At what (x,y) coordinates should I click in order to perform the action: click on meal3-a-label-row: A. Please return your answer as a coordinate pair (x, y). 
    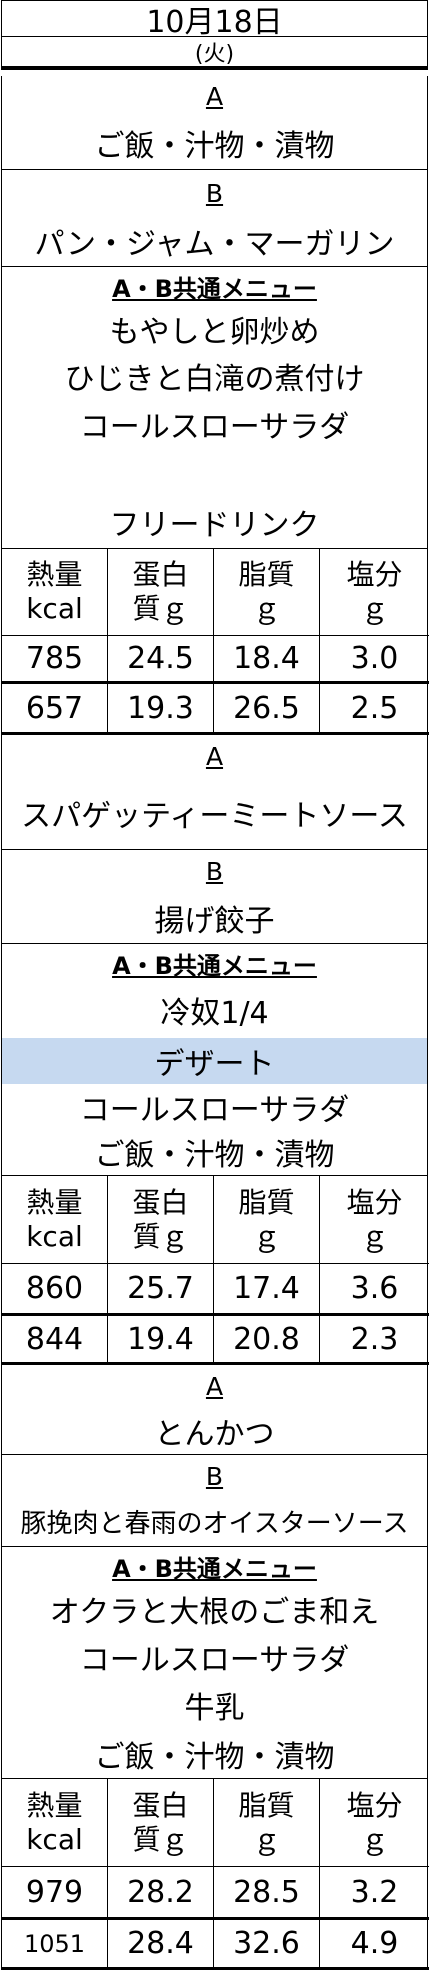
    Looking at the image, I should click on (214, 1386).